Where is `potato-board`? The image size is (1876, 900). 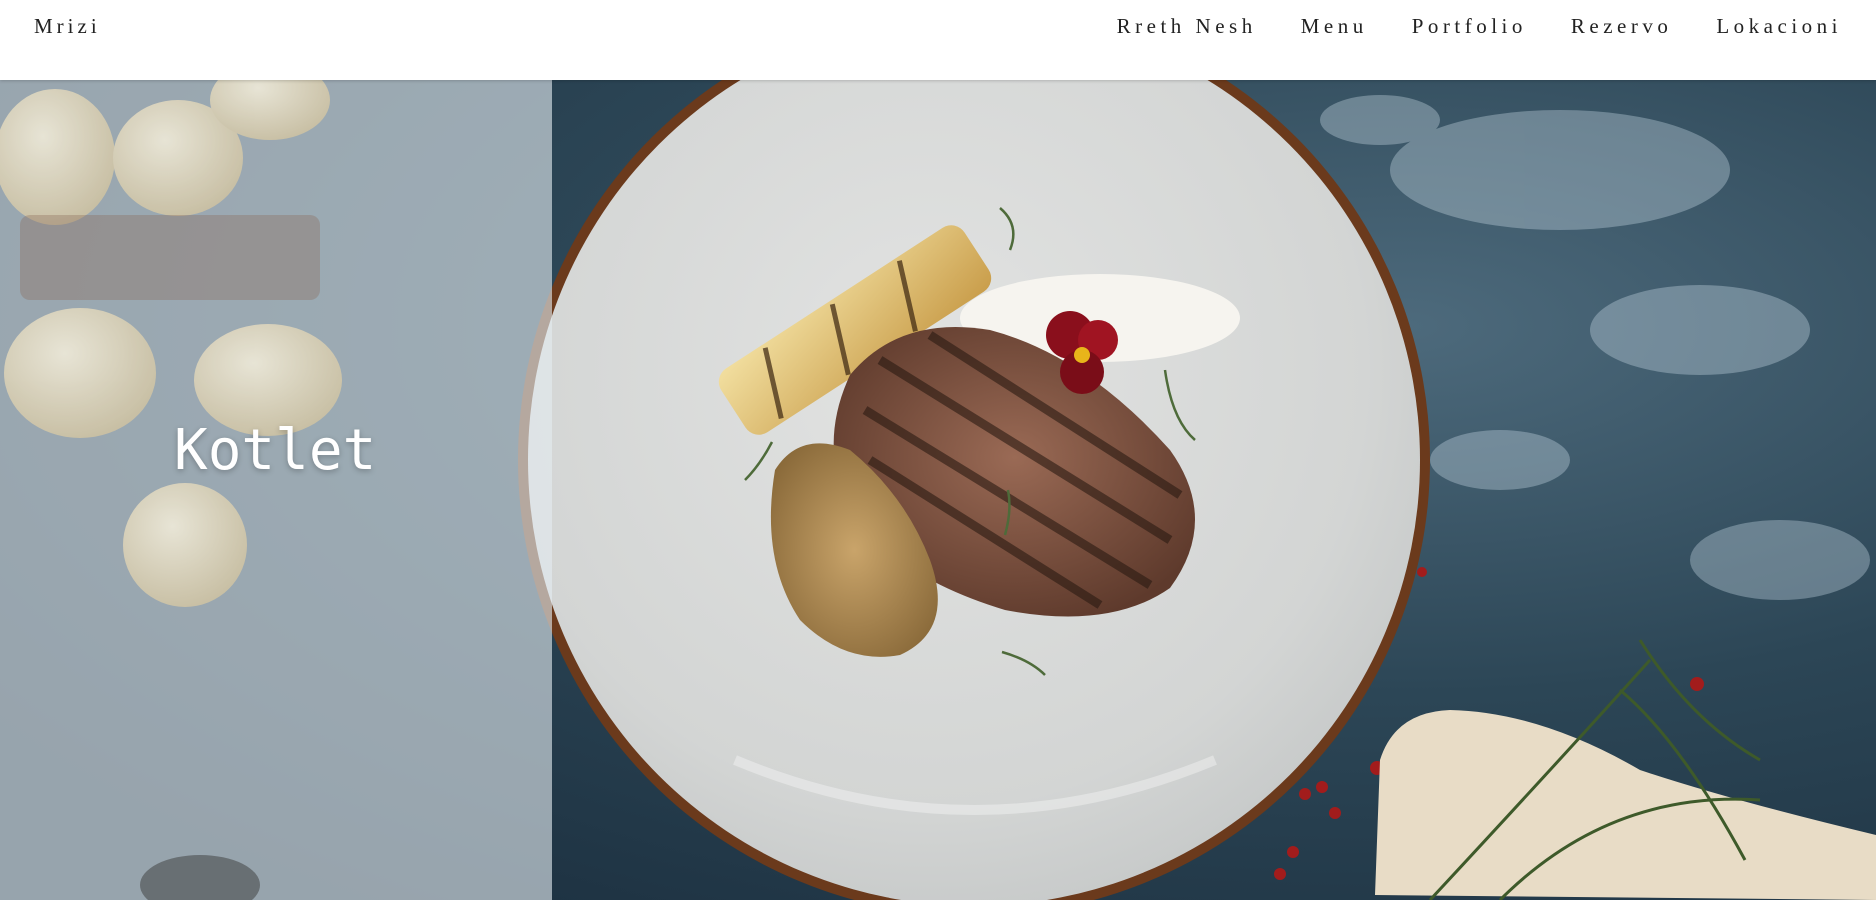 potato-board is located at coordinates (170, 257).